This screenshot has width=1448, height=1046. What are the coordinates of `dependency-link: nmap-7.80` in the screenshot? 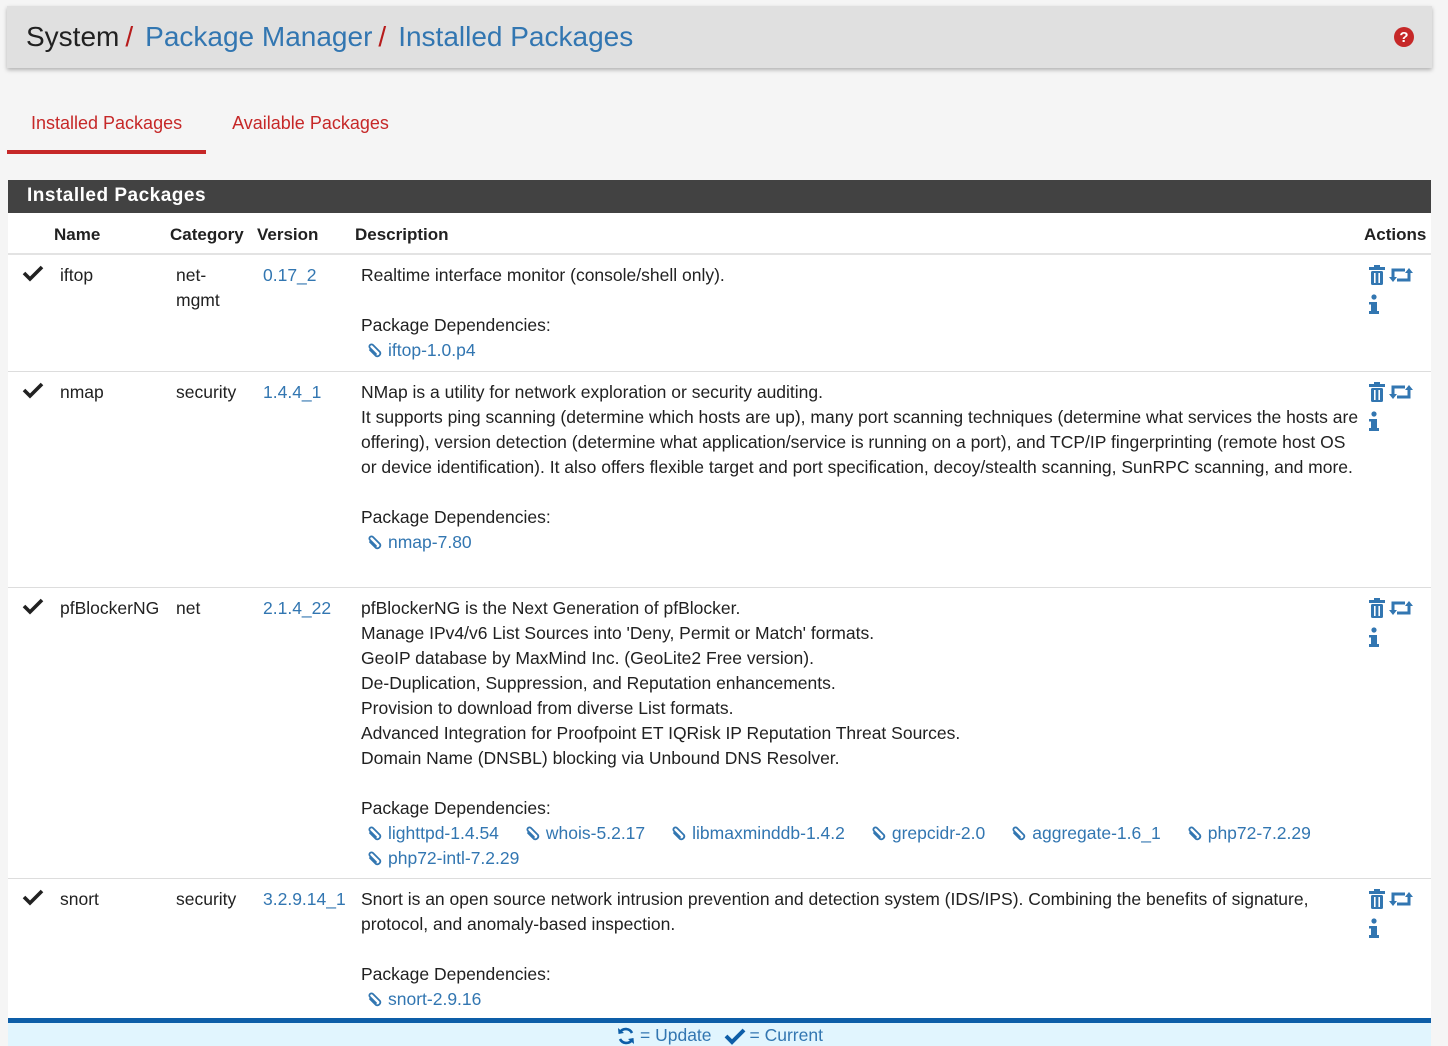 It's located at (418, 542).